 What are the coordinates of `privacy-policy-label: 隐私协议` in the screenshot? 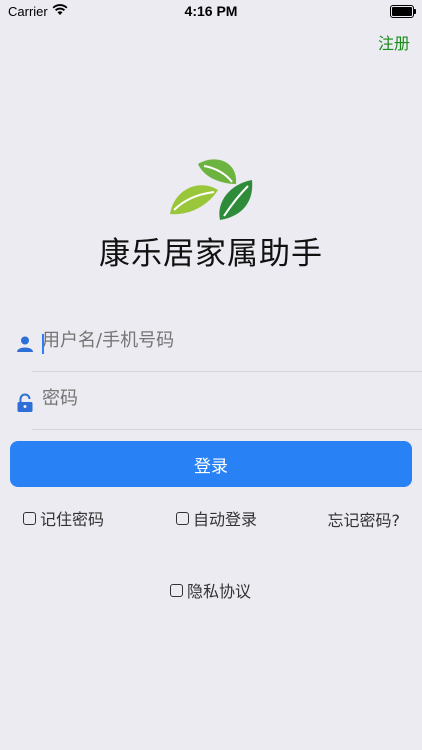 It's located at (219, 591).